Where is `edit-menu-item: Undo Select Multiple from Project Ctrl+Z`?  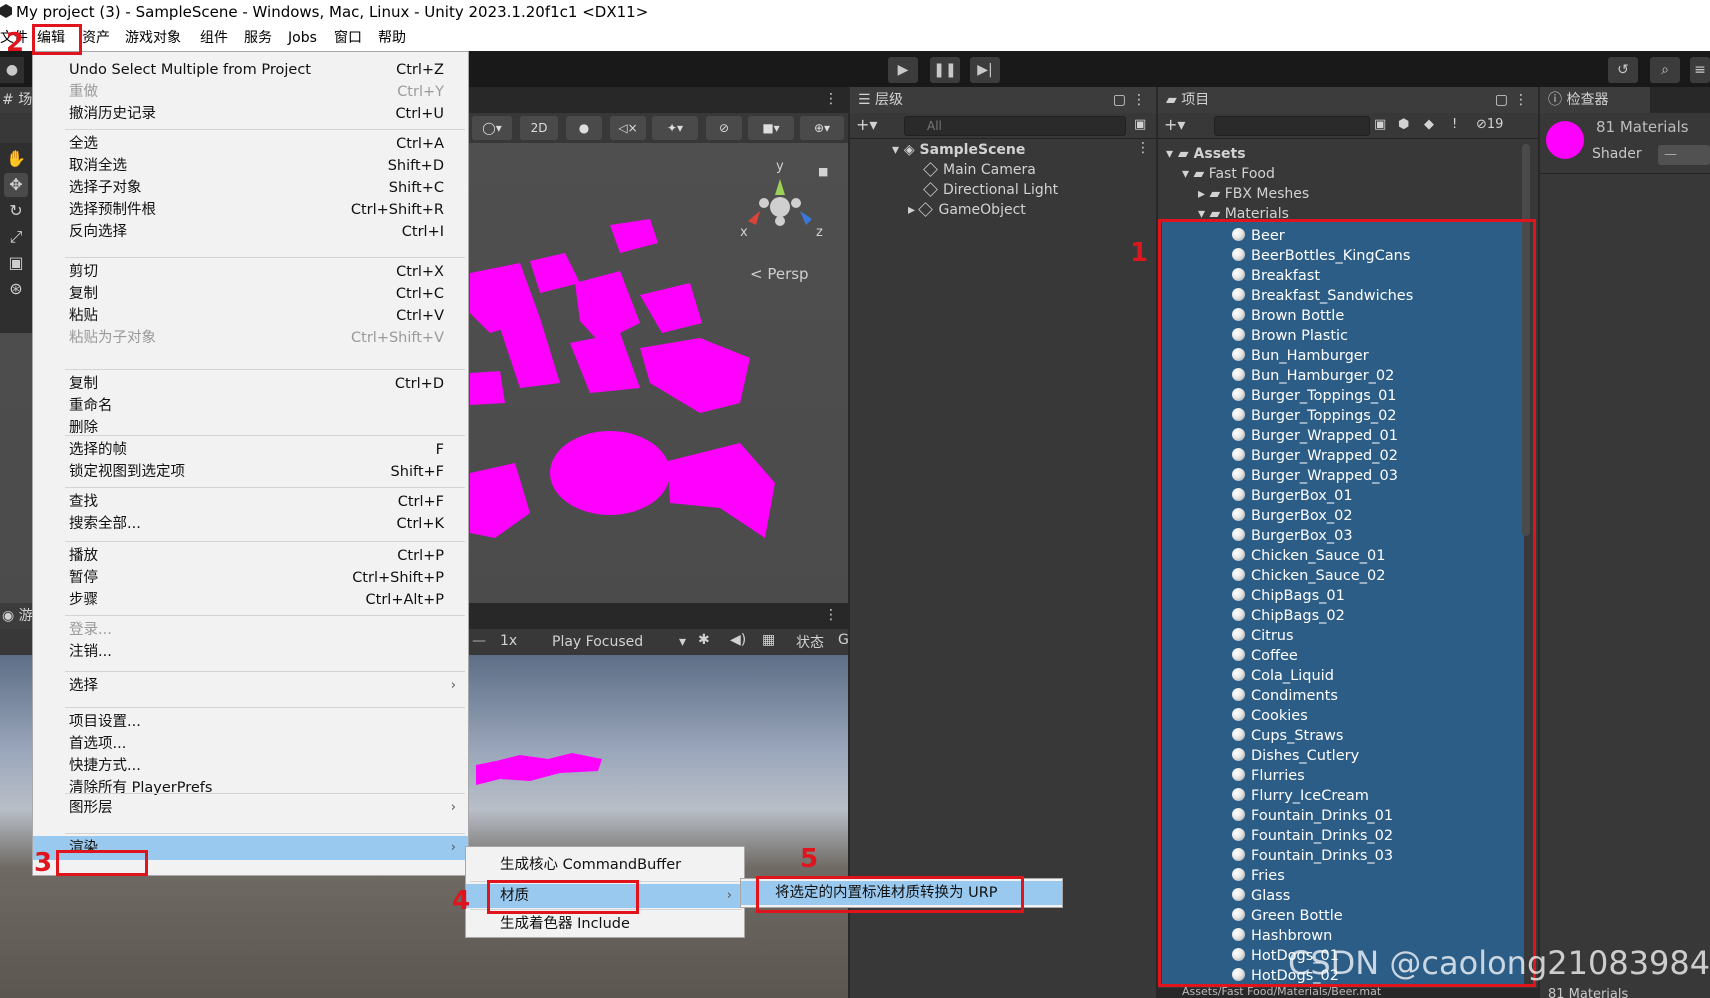
edit-menu-item: Undo Select Multiple from Project Ctrl+Z is located at coordinates (250, 70).